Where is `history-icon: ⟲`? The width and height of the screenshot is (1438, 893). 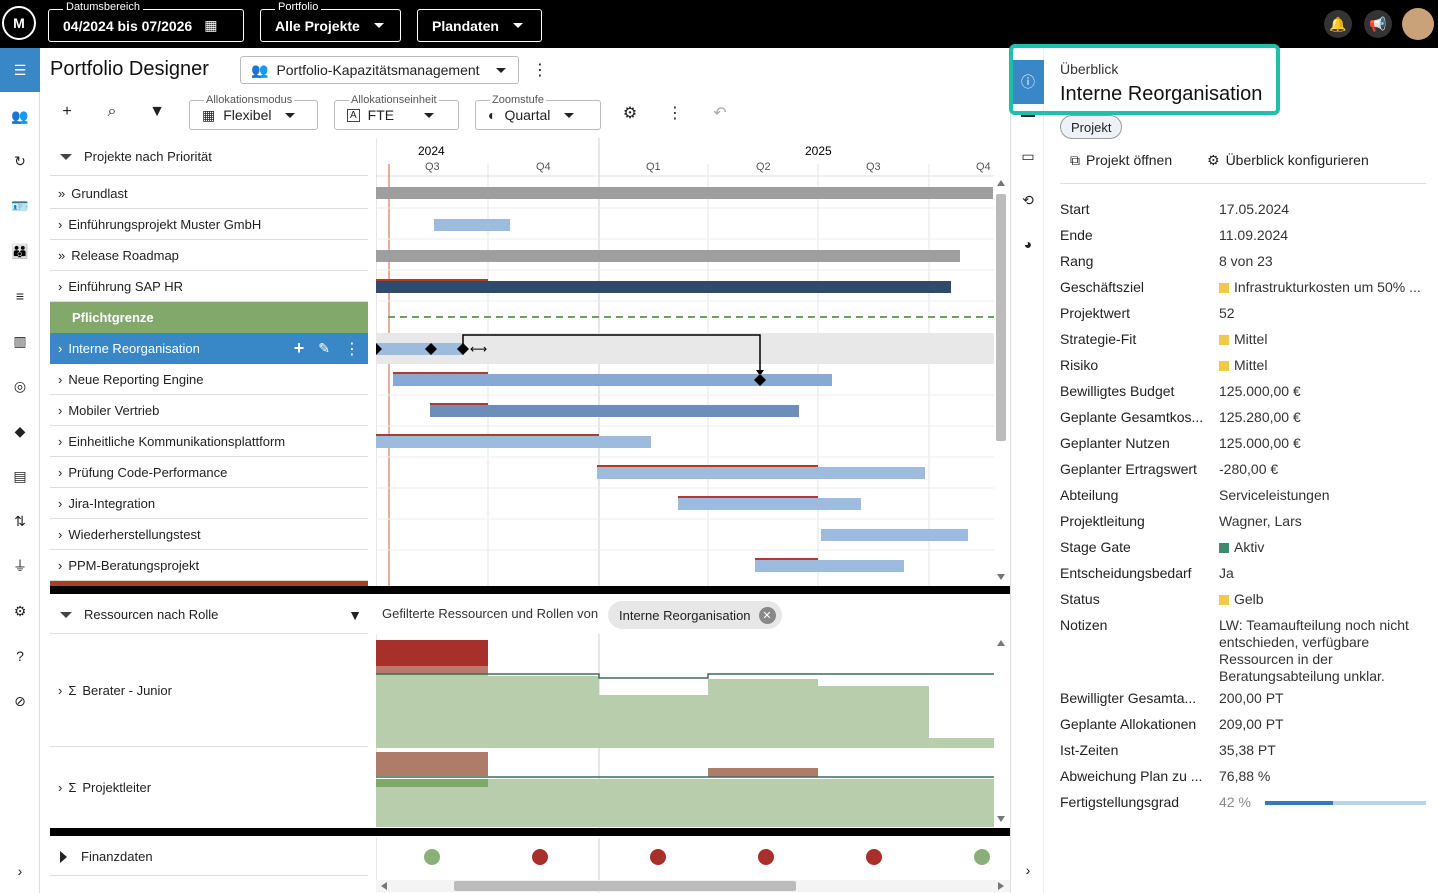 history-icon: ⟲ is located at coordinates (1028, 200).